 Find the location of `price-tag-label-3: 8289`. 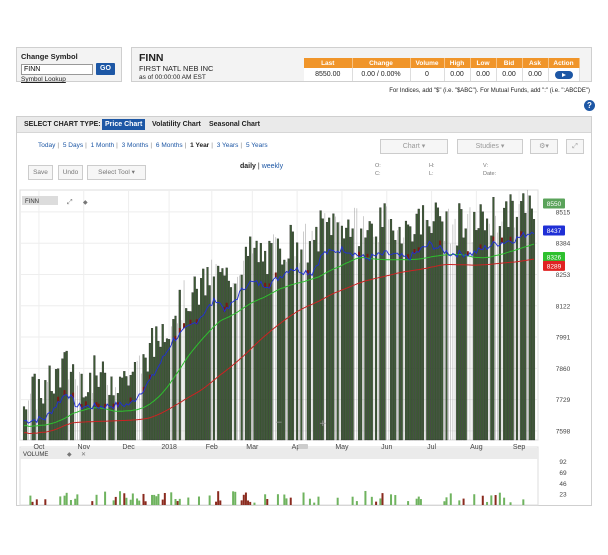

price-tag-label-3: 8289 is located at coordinates (554, 266).